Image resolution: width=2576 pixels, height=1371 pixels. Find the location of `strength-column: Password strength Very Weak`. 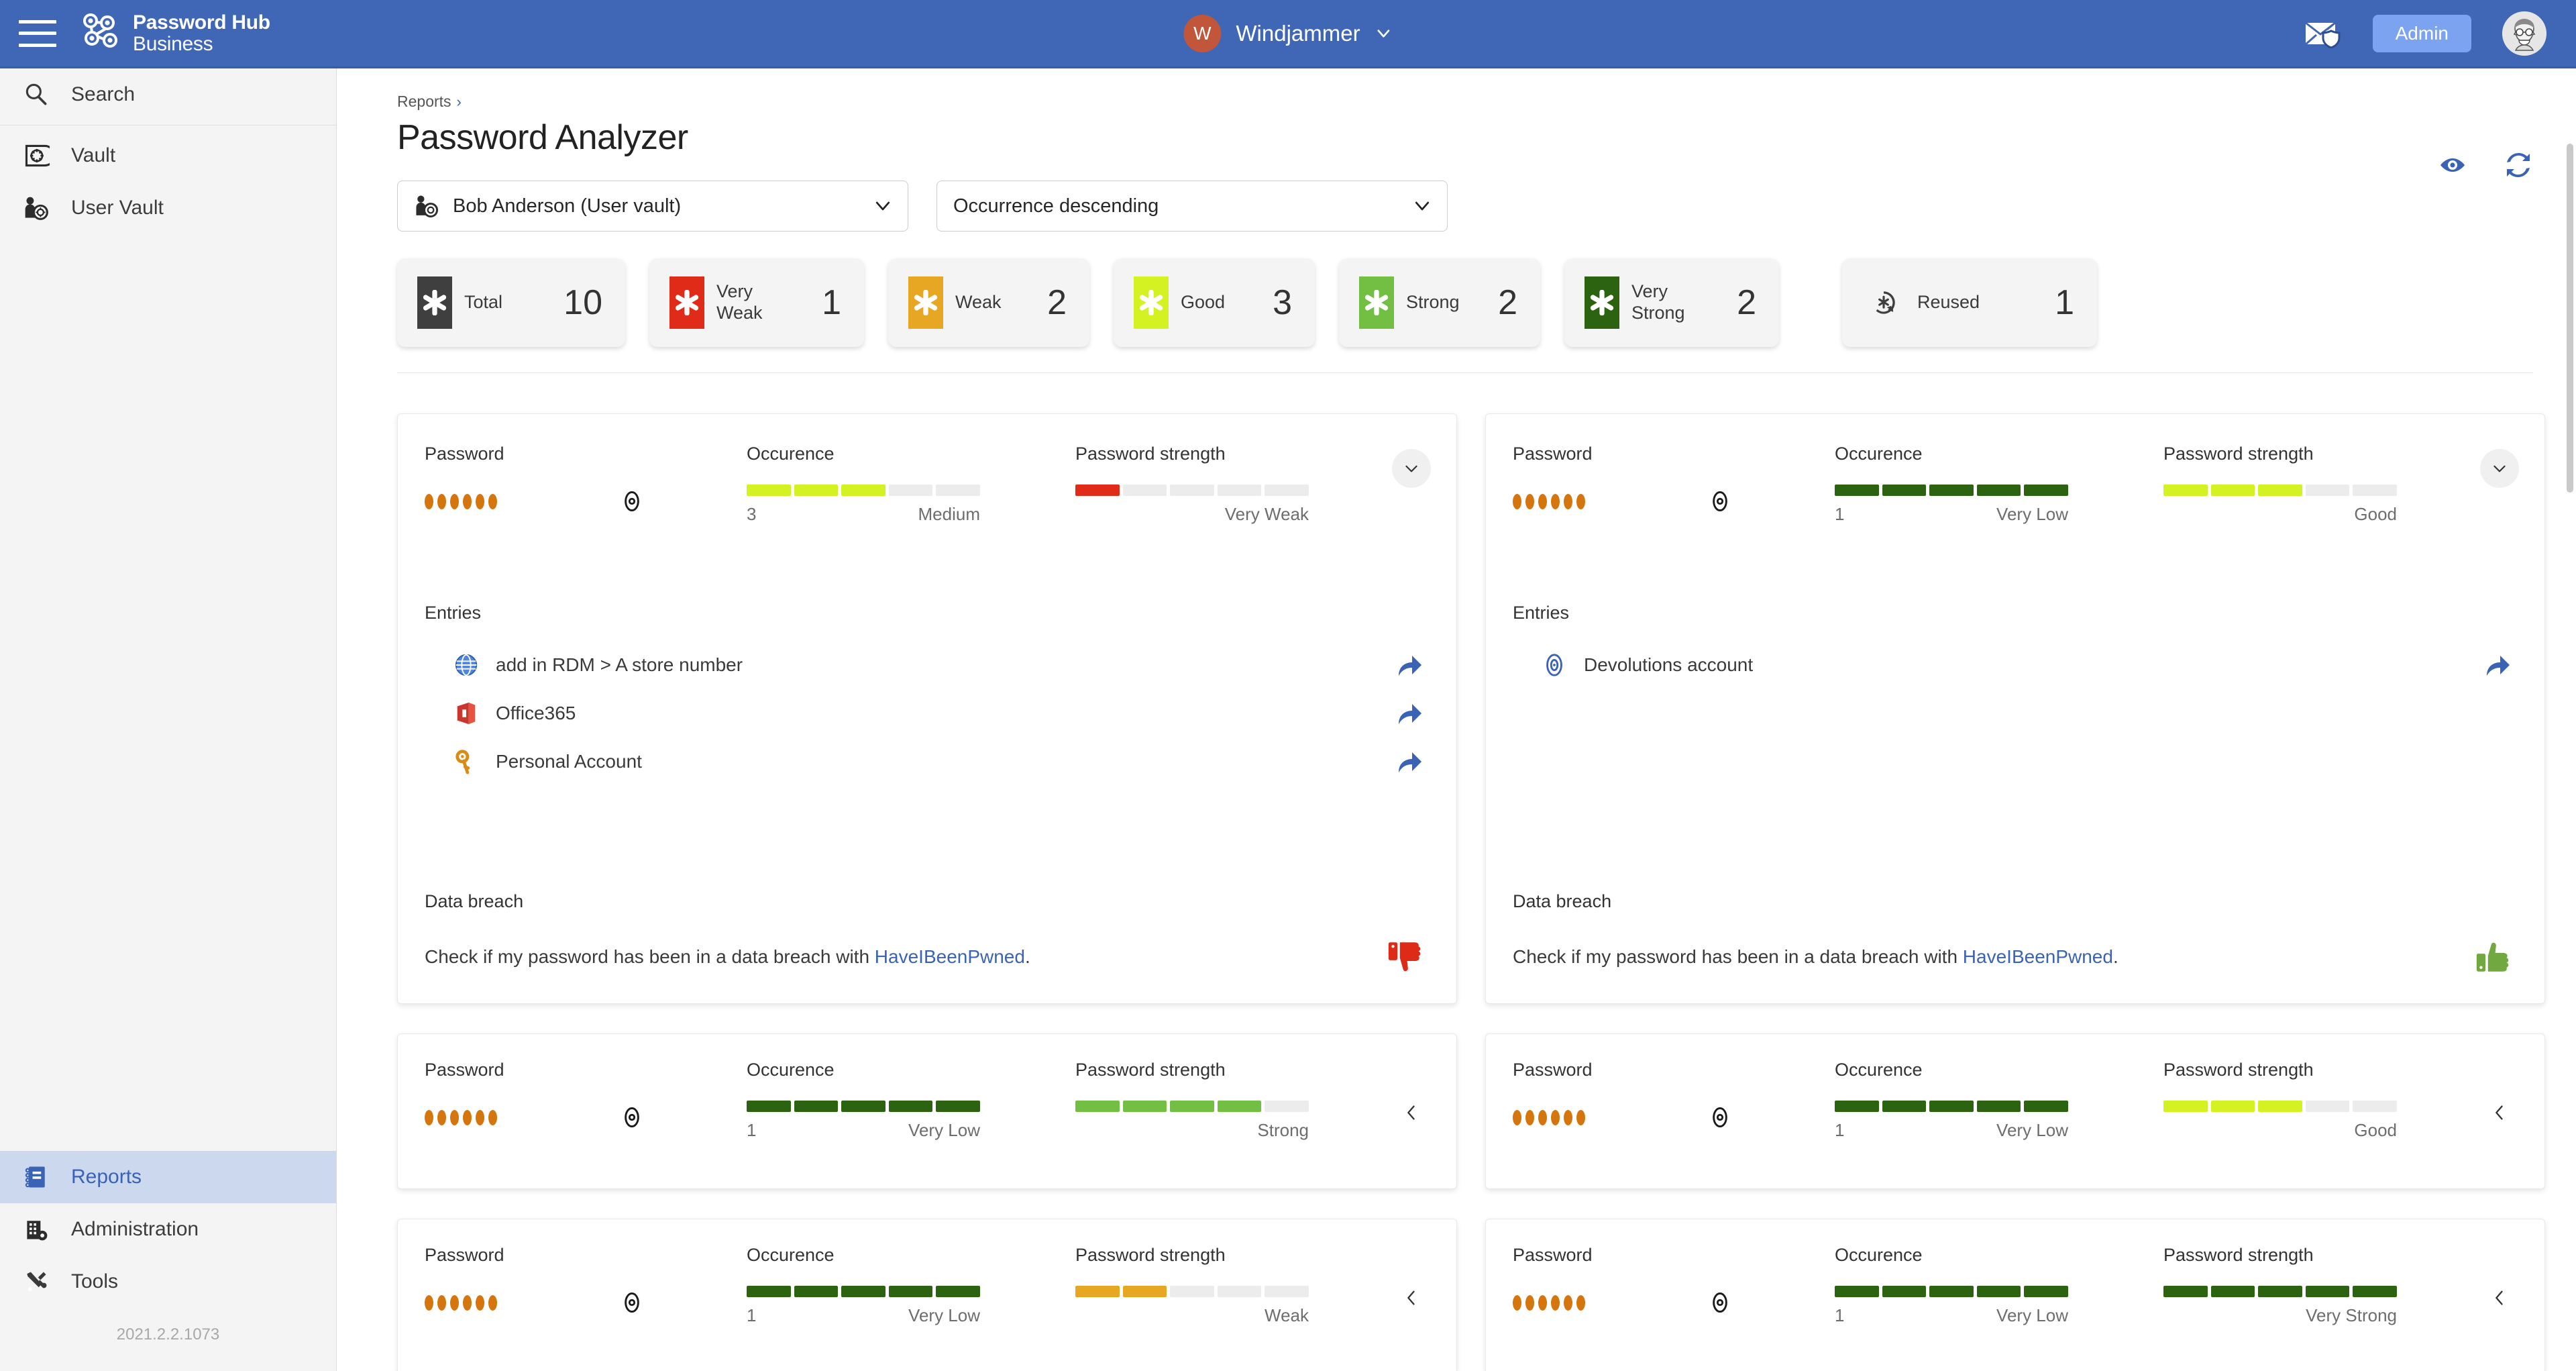

strength-column: Password strength Very Weak is located at coordinates (1249, 484).